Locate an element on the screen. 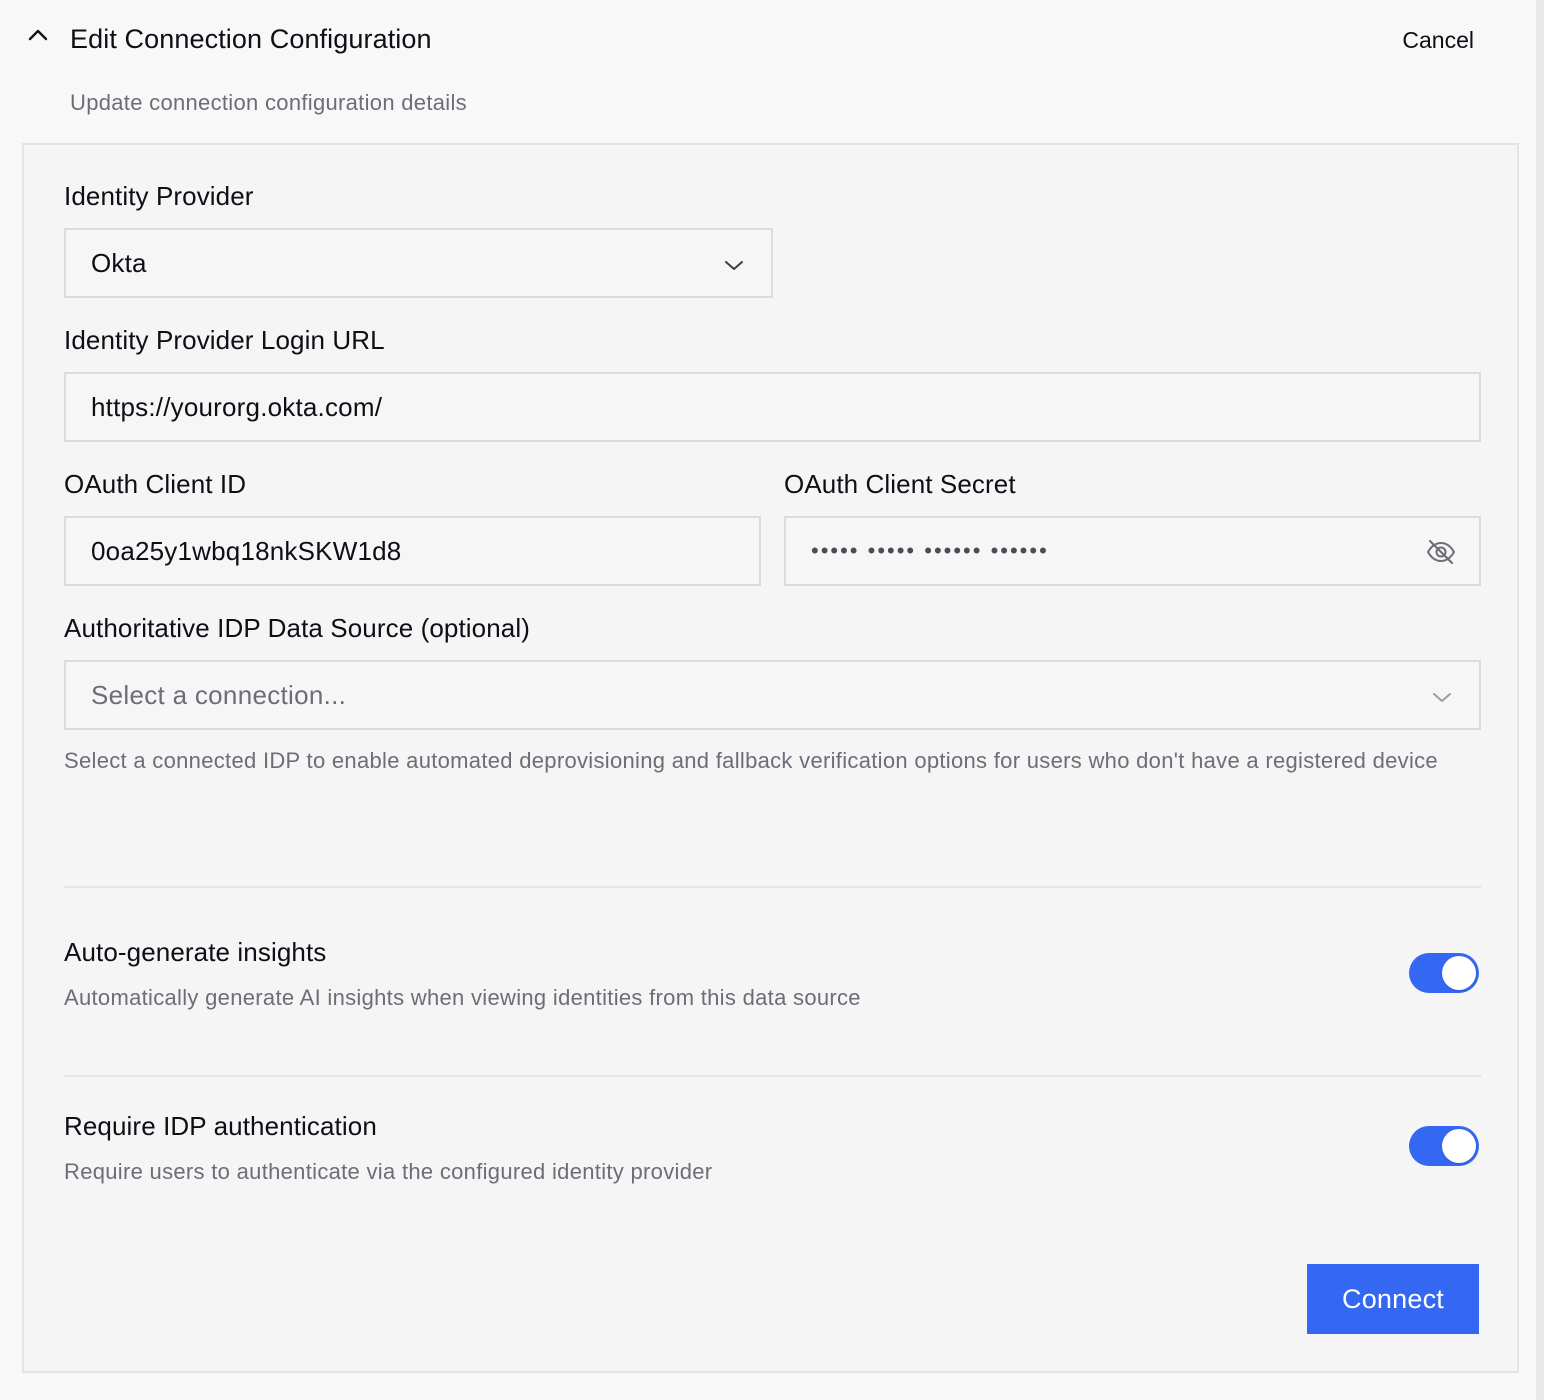  client-id-input: 0oa25y1wbq18nkSKW1d8 is located at coordinates (412, 551).